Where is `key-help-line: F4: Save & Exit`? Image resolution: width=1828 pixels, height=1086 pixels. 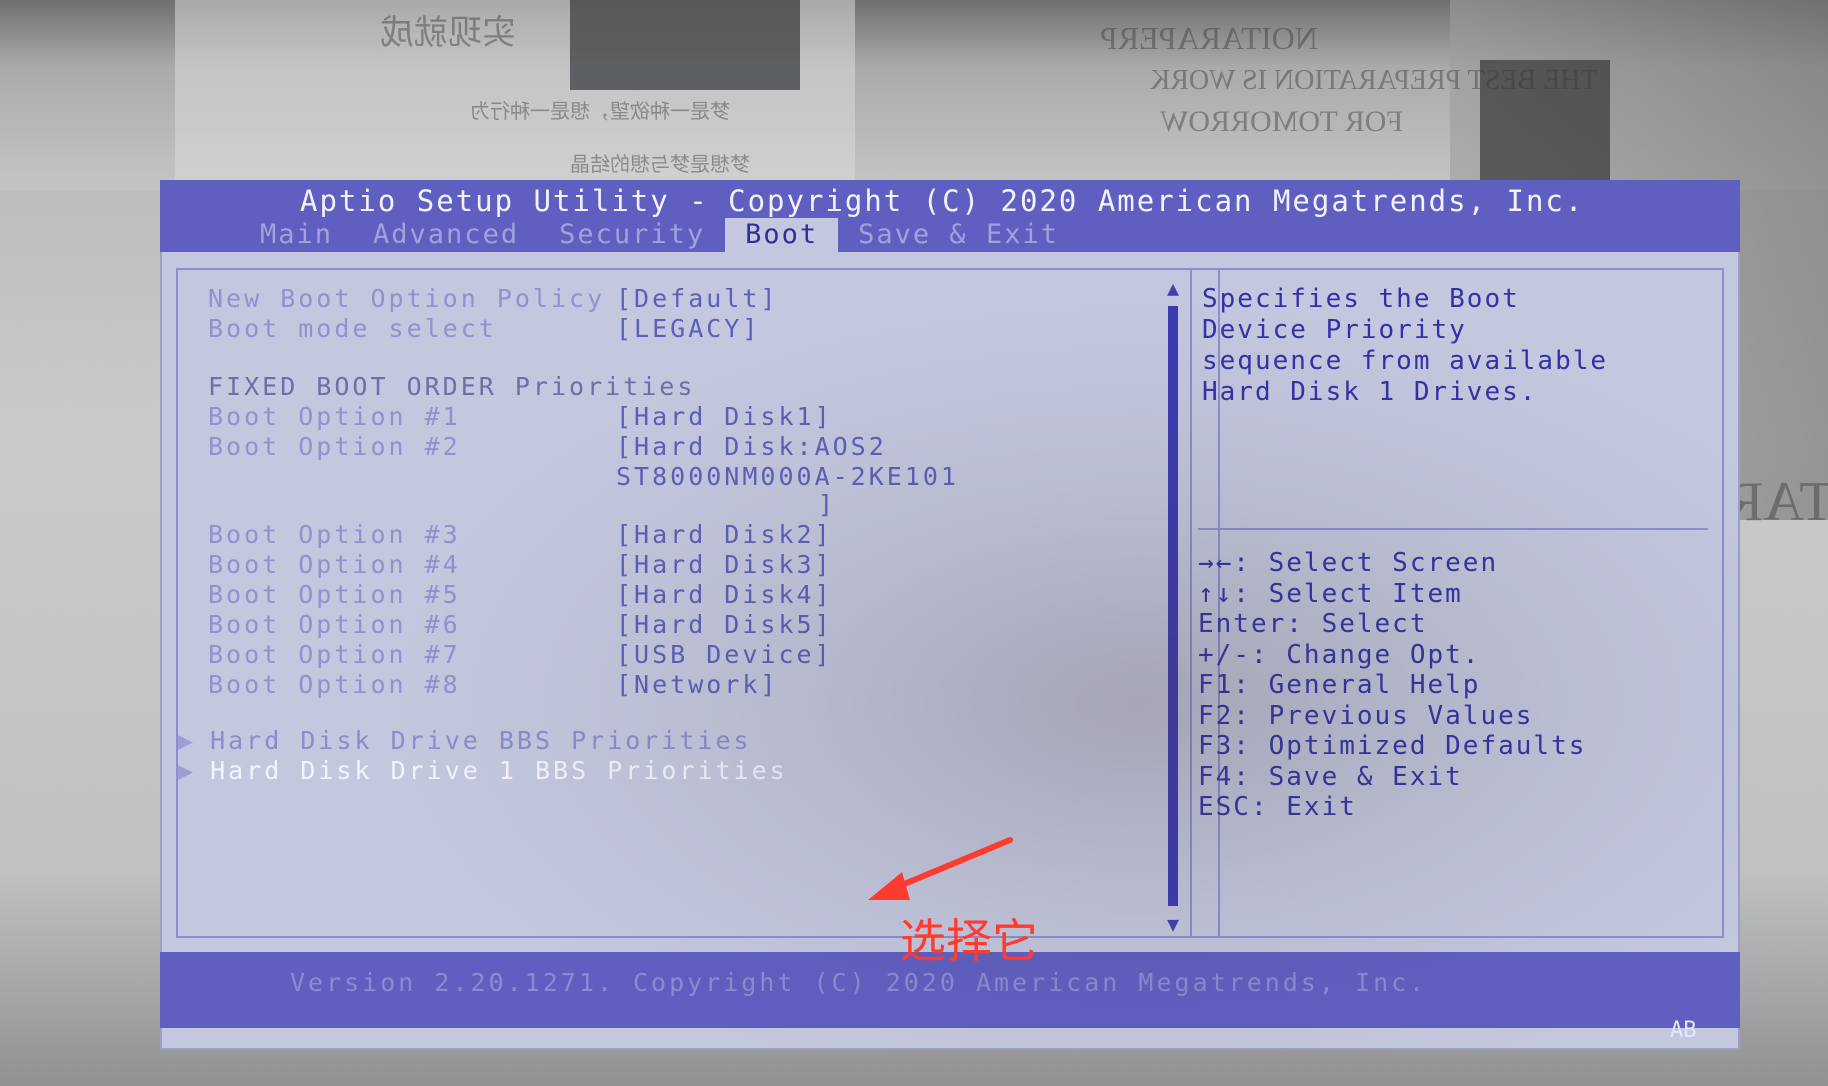 key-help-line: F4: Save & Exit is located at coordinates (1330, 776).